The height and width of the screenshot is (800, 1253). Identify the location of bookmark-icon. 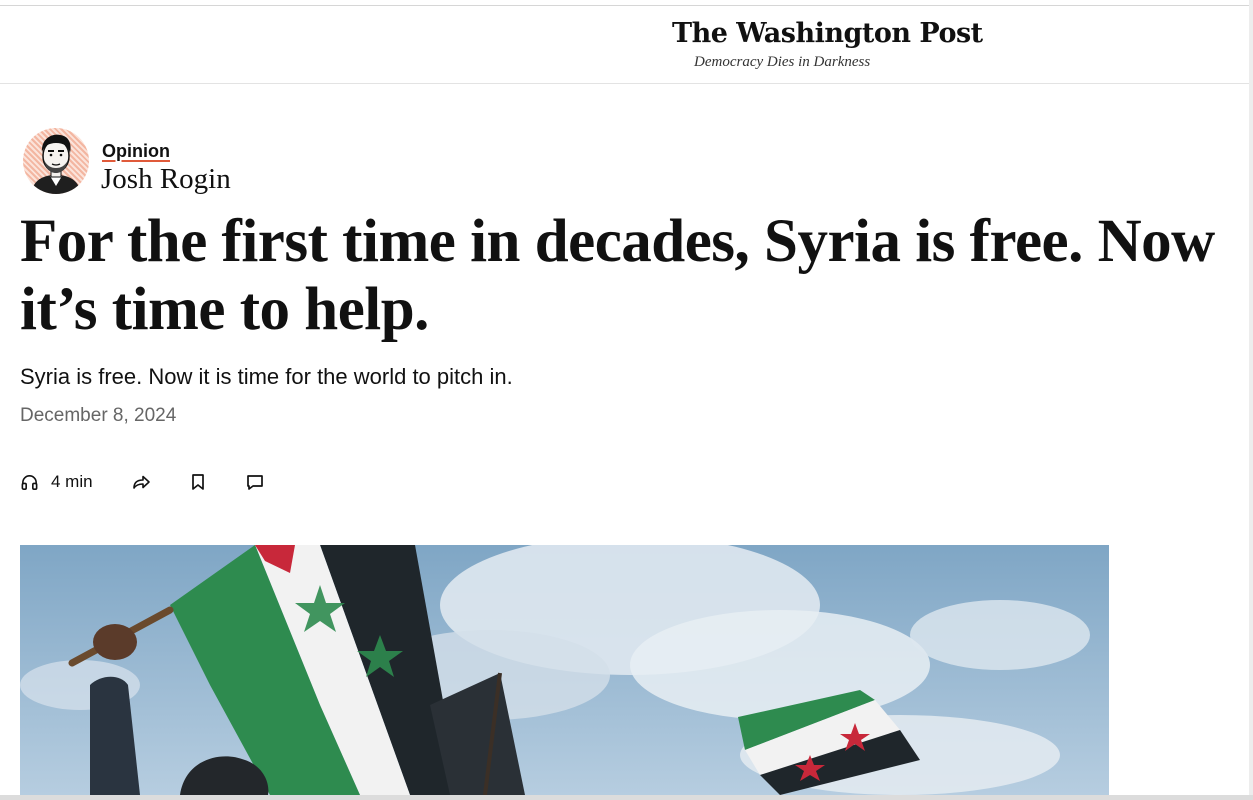
(198, 482).